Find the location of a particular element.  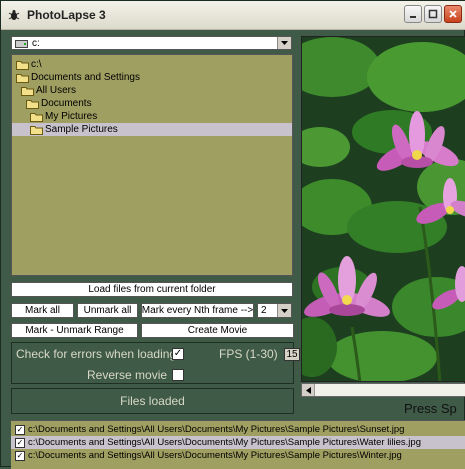

drive-select: c: is located at coordinates (151, 43).